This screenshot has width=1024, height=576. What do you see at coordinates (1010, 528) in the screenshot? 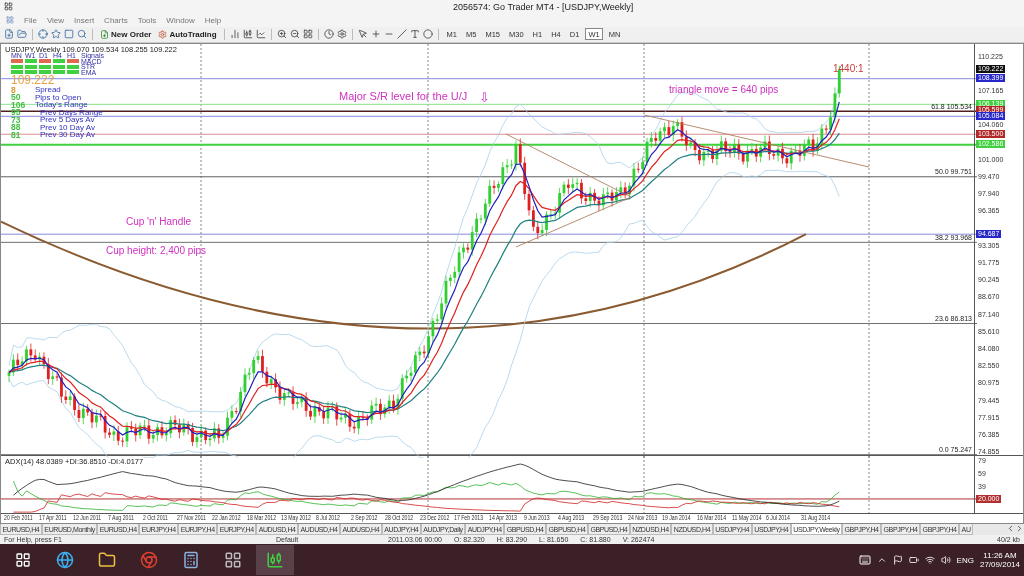
I see `scroll-left-icon` at bounding box center [1010, 528].